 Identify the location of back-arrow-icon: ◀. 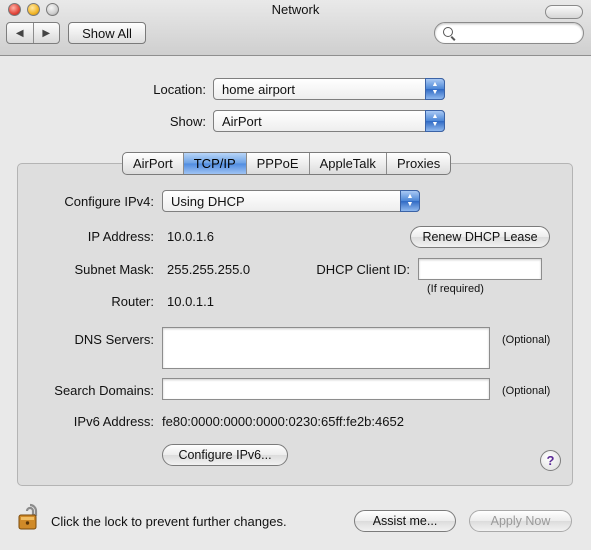
(20, 33).